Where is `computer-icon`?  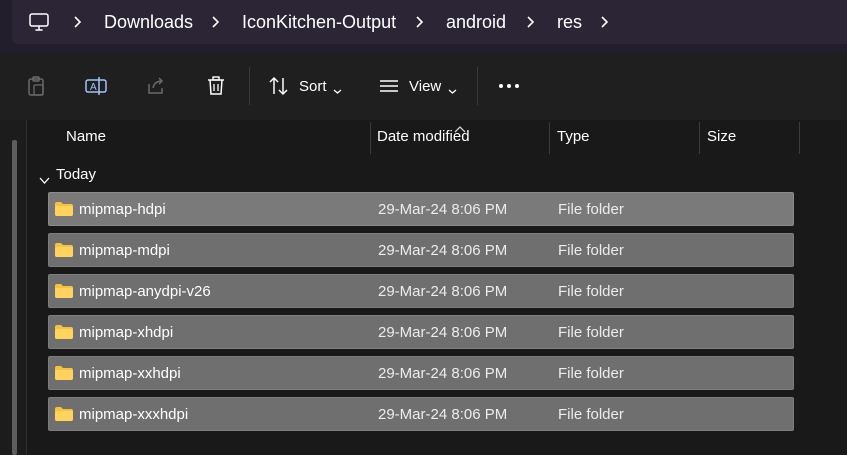 computer-icon is located at coordinates (39, 22).